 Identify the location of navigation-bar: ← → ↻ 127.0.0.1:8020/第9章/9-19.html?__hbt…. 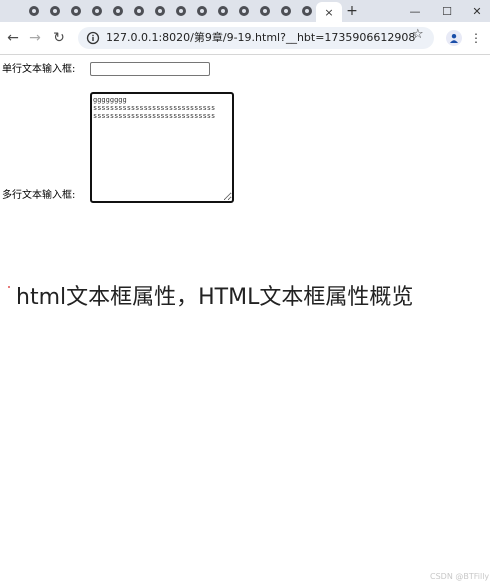
(245, 38).